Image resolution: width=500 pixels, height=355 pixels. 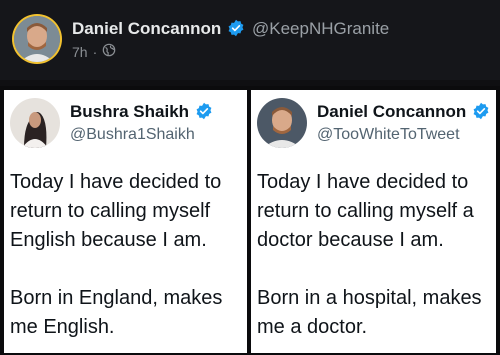 What do you see at coordinates (80, 52) in the screenshot?
I see `post-time: 7h` at bounding box center [80, 52].